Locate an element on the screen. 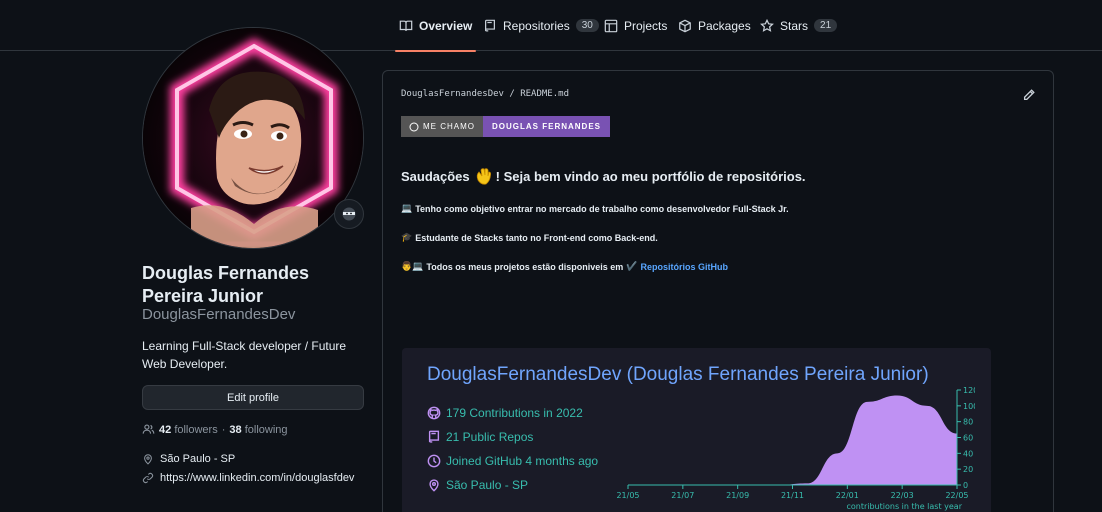  y-tick-label: 120 is located at coordinates (969, 390).